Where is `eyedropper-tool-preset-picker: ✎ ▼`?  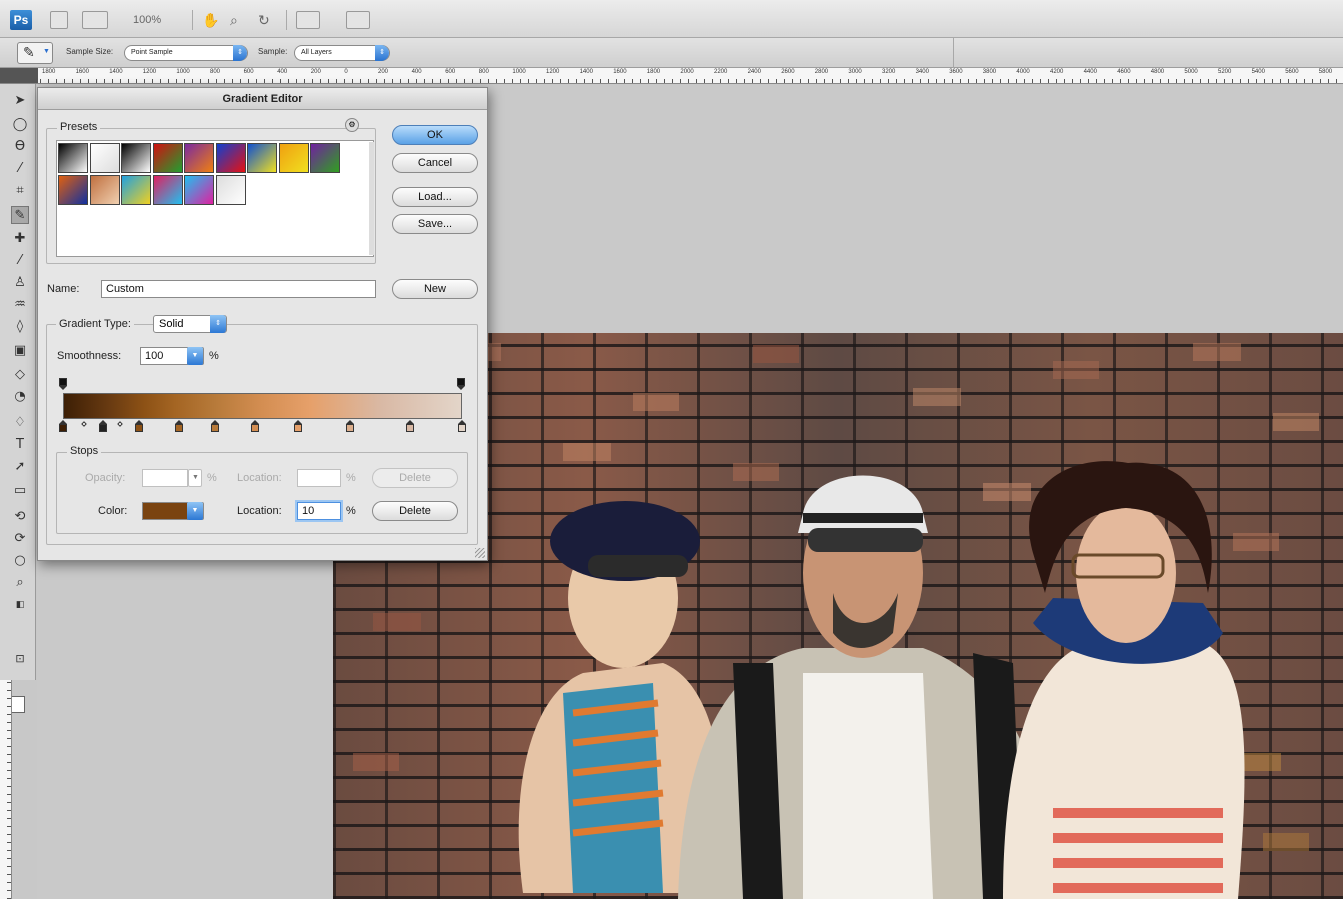
eyedropper-tool-preset-picker: ✎ ▼ is located at coordinates (35, 53).